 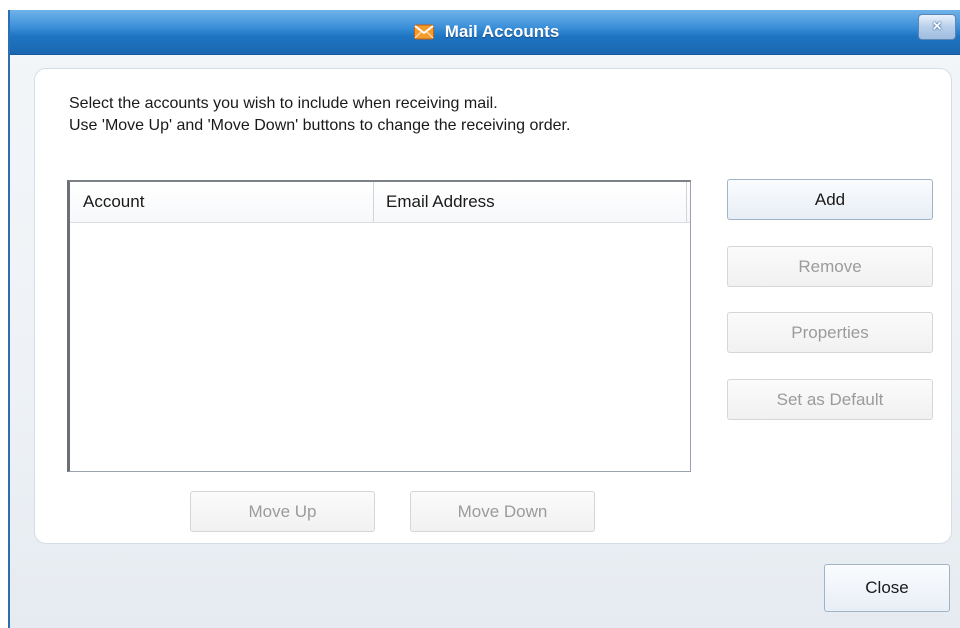 I want to click on remove-button: Remove, so click(x=830, y=266).